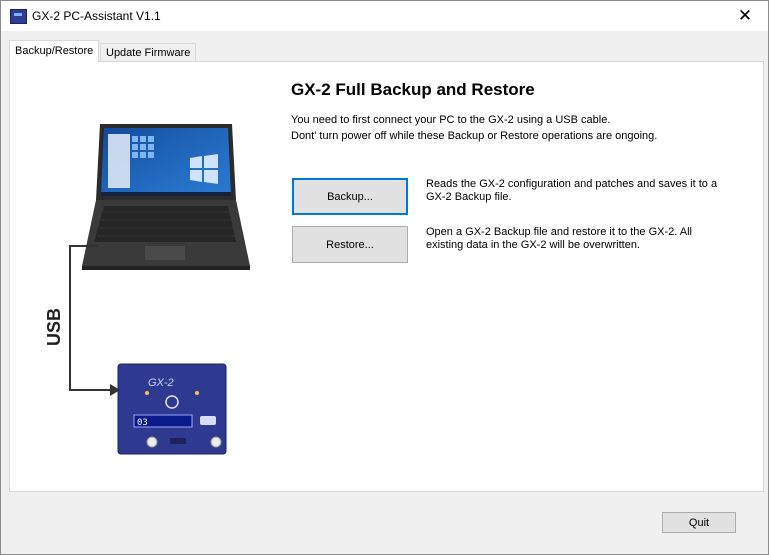 Image resolution: width=769 pixels, height=555 pixels. What do you see at coordinates (142, 423) in the screenshot?
I see `device-lcd: 03` at bounding box center [142, 423].